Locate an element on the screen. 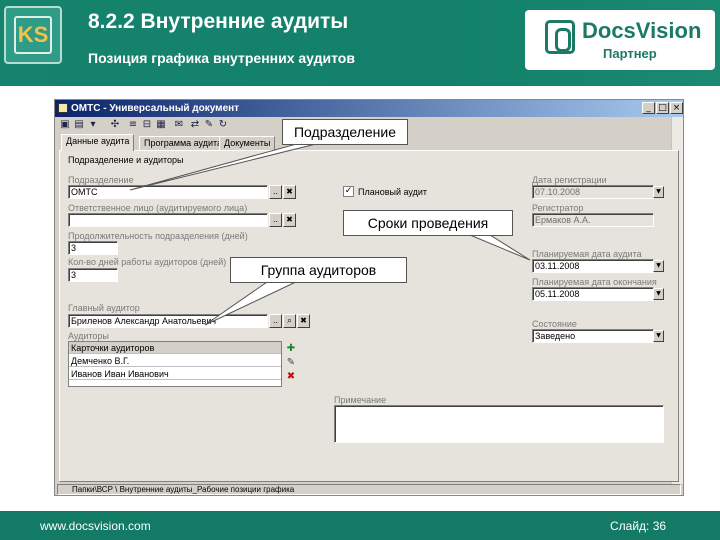 The image size is (720, 540). slide-number: Слайд: 36 is located at coordinates (638, 526).